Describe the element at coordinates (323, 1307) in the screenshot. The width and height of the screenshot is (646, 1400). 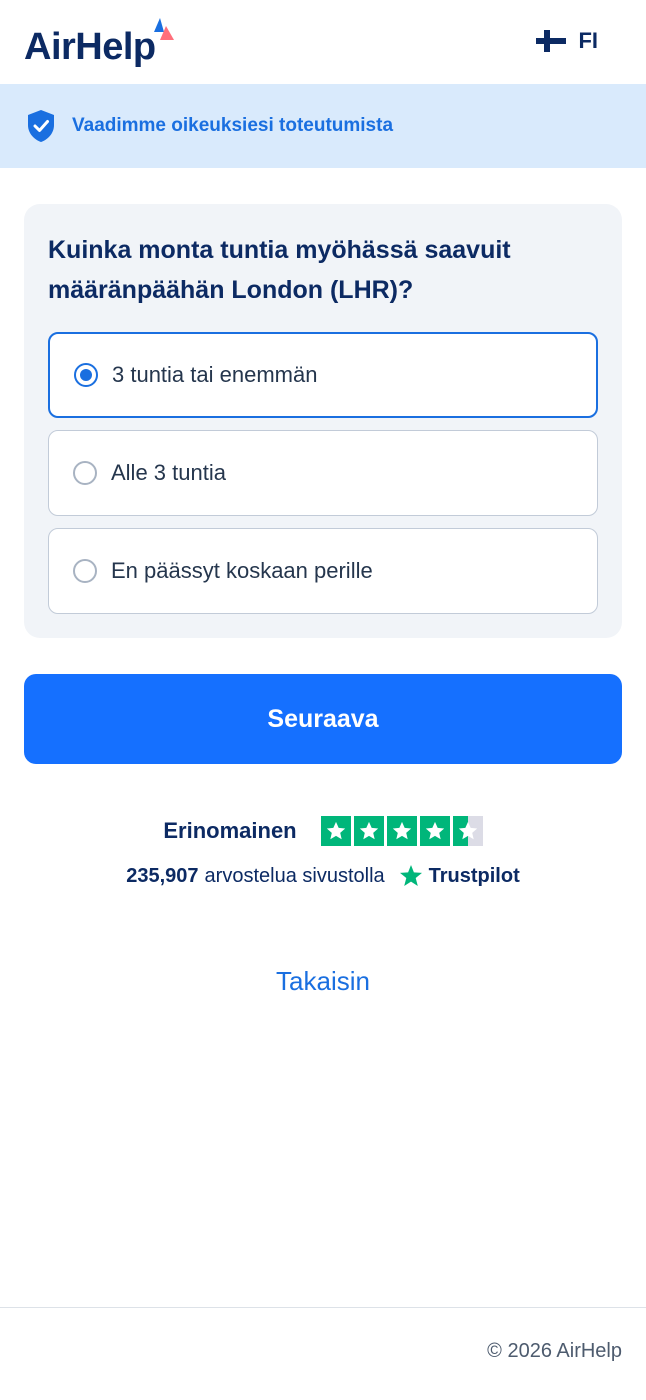
I see `footer-divider` at that location.